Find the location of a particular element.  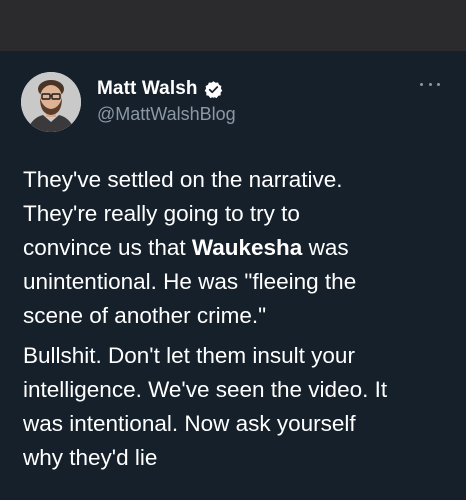

avatar is located at coordinates (51, 102).